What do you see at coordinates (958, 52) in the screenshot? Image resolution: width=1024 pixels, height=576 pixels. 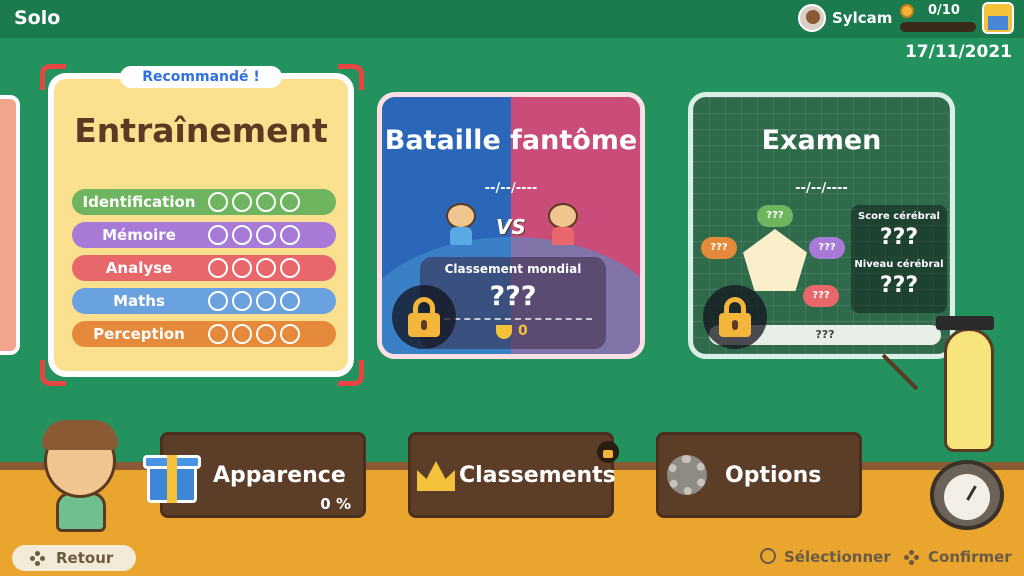 I see `current-date: 17/11/2021` at bounding box center [958, 52].